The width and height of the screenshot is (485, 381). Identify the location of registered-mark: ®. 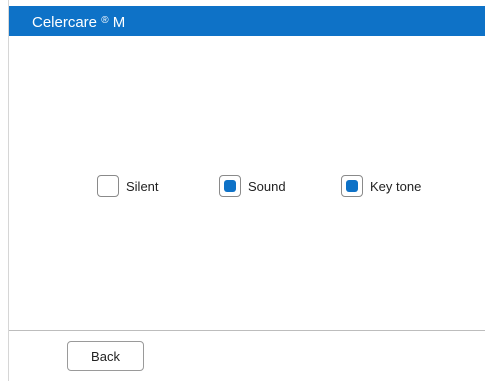
(105, 20).